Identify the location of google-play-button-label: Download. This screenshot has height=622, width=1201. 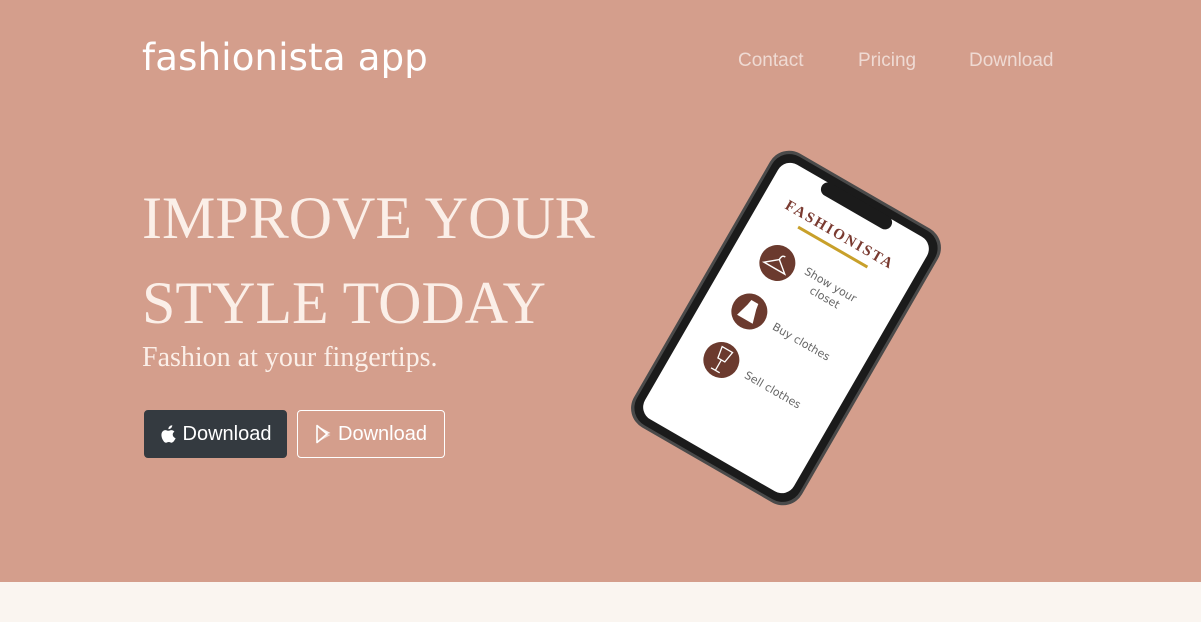
(382, 433).